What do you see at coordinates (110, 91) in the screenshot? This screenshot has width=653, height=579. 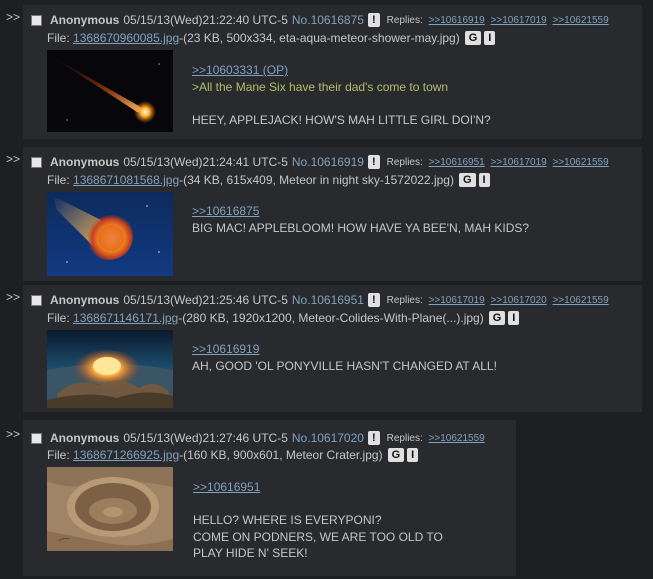 I see `thumbnail-meteor-streak` at bounding box center [110, 91].